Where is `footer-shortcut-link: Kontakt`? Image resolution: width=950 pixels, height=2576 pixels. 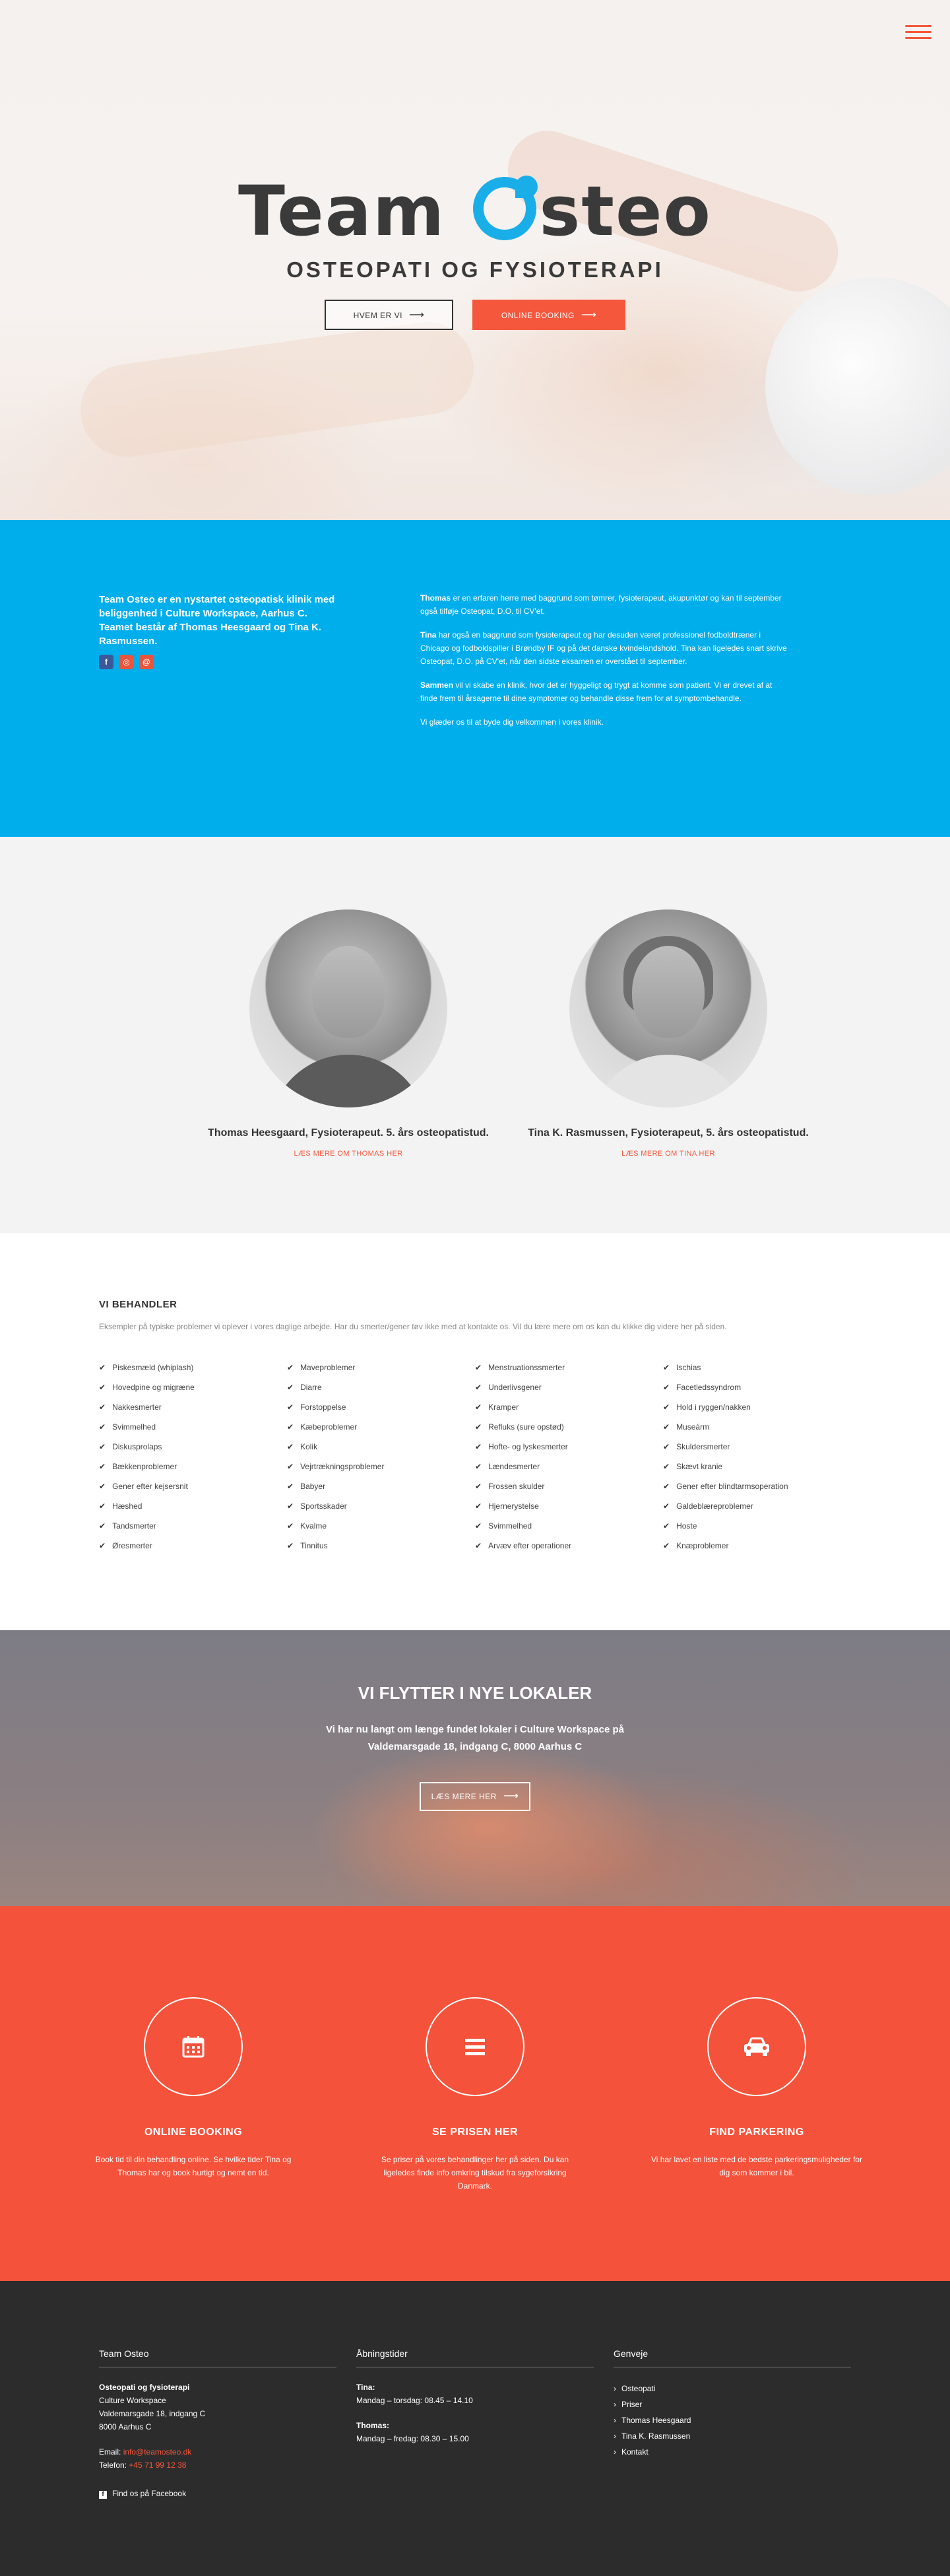
footer-shortcut-link: Kontakt is located at coordinates (732, 2452).